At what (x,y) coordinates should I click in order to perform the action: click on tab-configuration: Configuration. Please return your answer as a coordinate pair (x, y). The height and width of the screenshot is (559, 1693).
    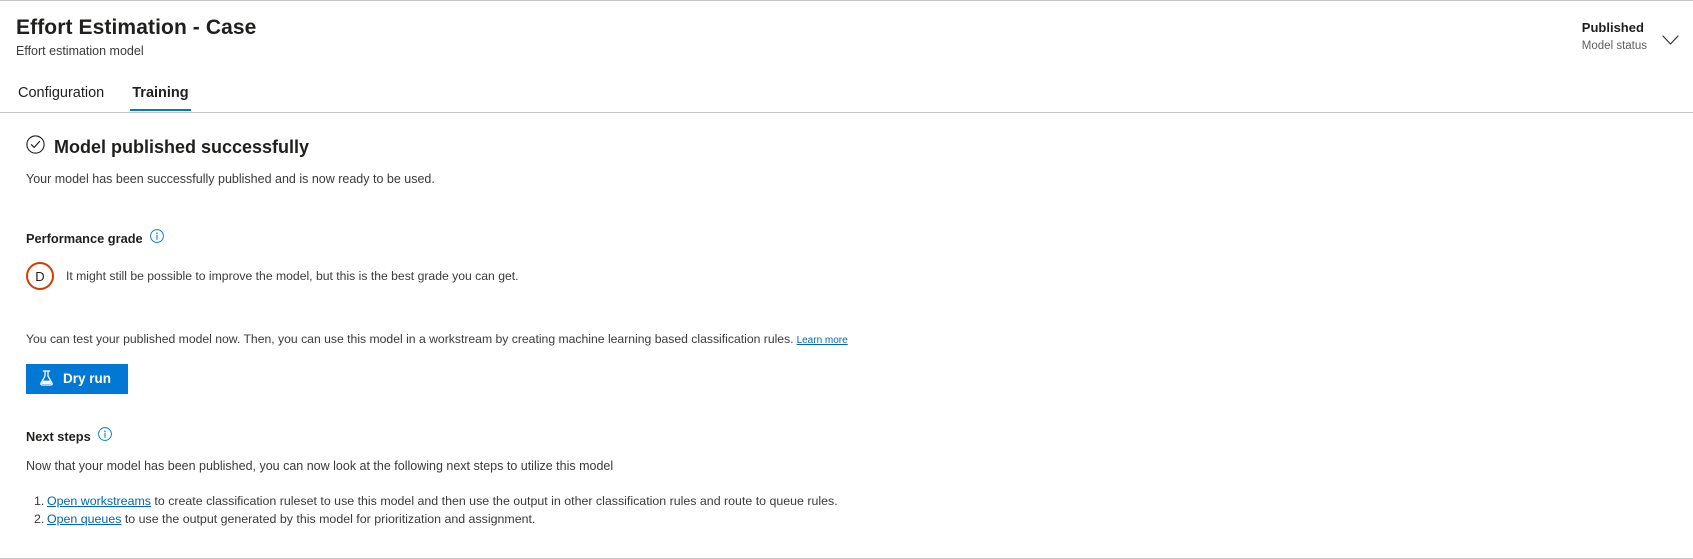
    Looking at the image, I should click on (61, 94).